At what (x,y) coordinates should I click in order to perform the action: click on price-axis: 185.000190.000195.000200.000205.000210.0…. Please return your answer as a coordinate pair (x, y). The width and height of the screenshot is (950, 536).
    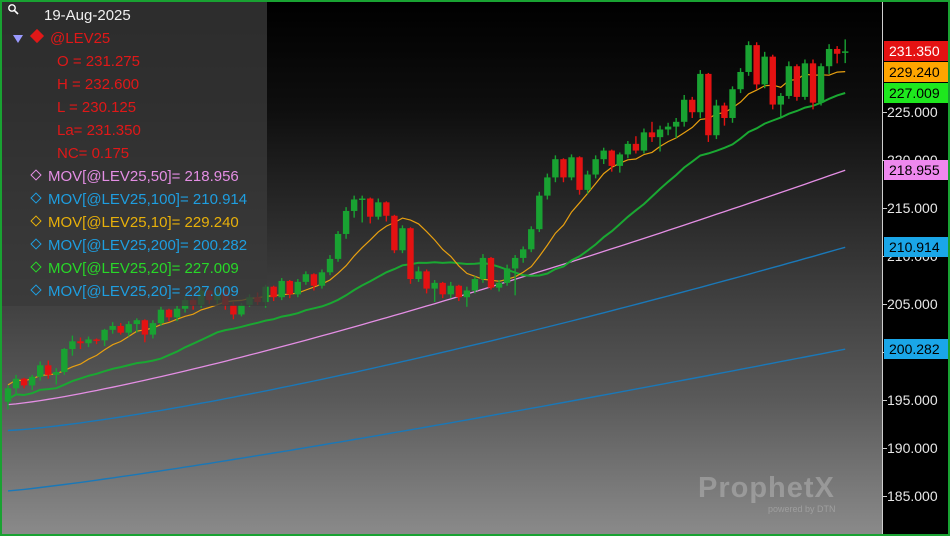
    Looking at the image, I should click on (915, 268).